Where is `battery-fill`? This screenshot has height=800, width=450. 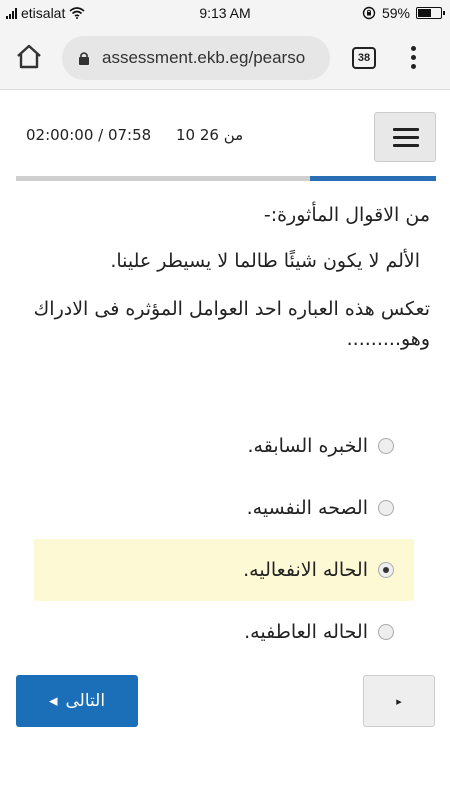
battery-fill is located at coordinates (424, 13).